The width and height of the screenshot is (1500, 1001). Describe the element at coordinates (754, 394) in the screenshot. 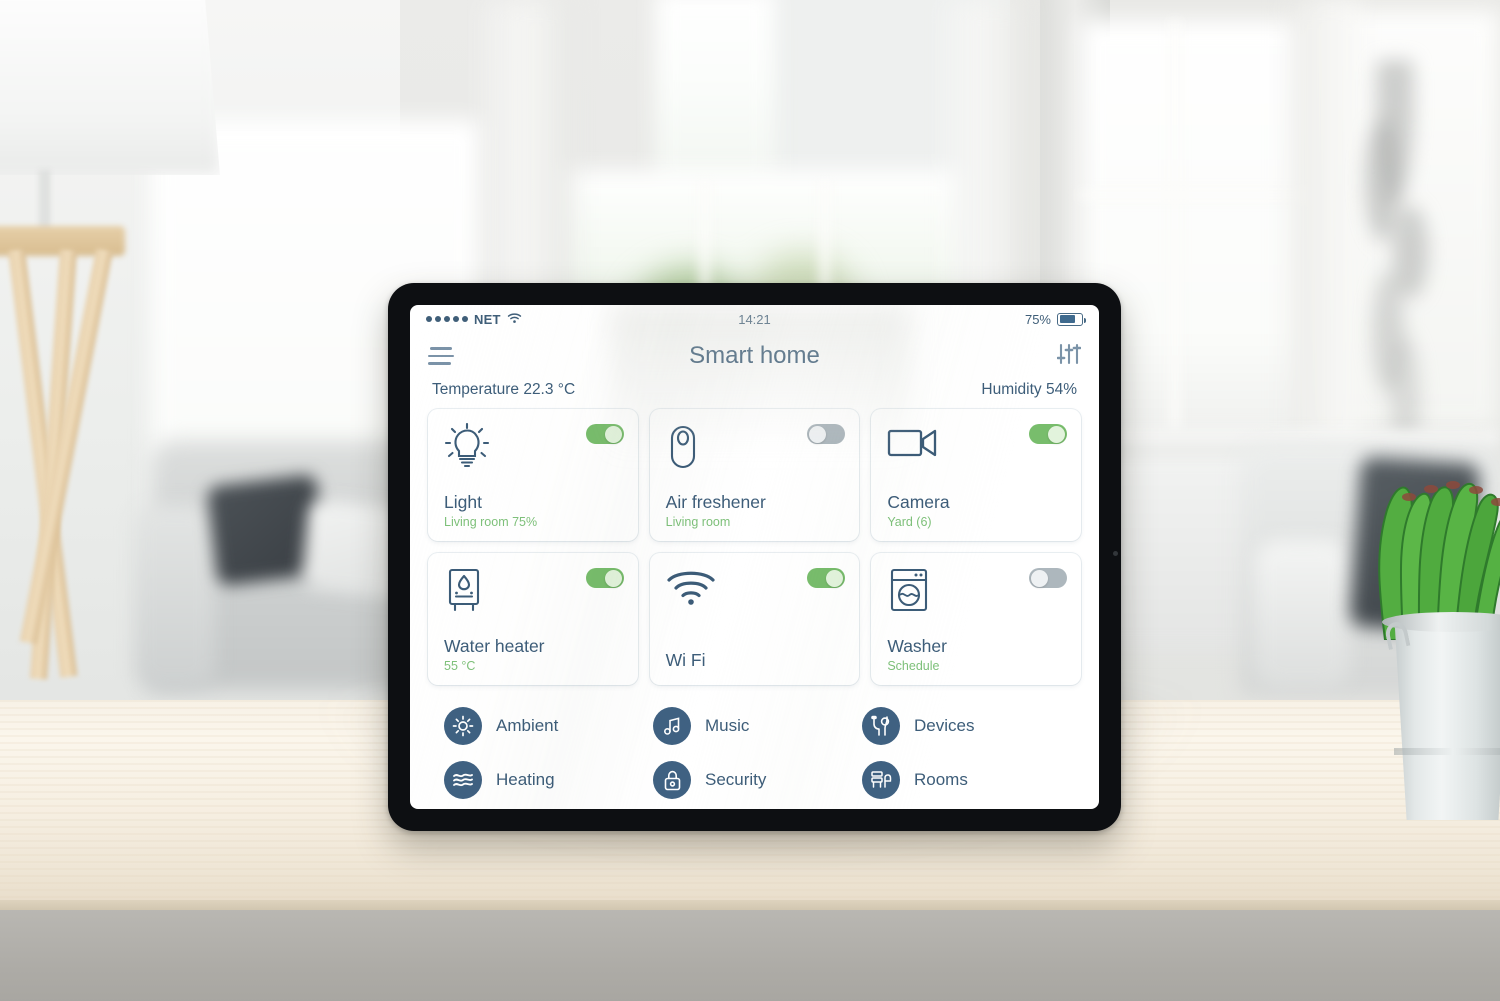

I see `environment-metrics: Temperature 22.3 °C Humidity 54%` at that location.